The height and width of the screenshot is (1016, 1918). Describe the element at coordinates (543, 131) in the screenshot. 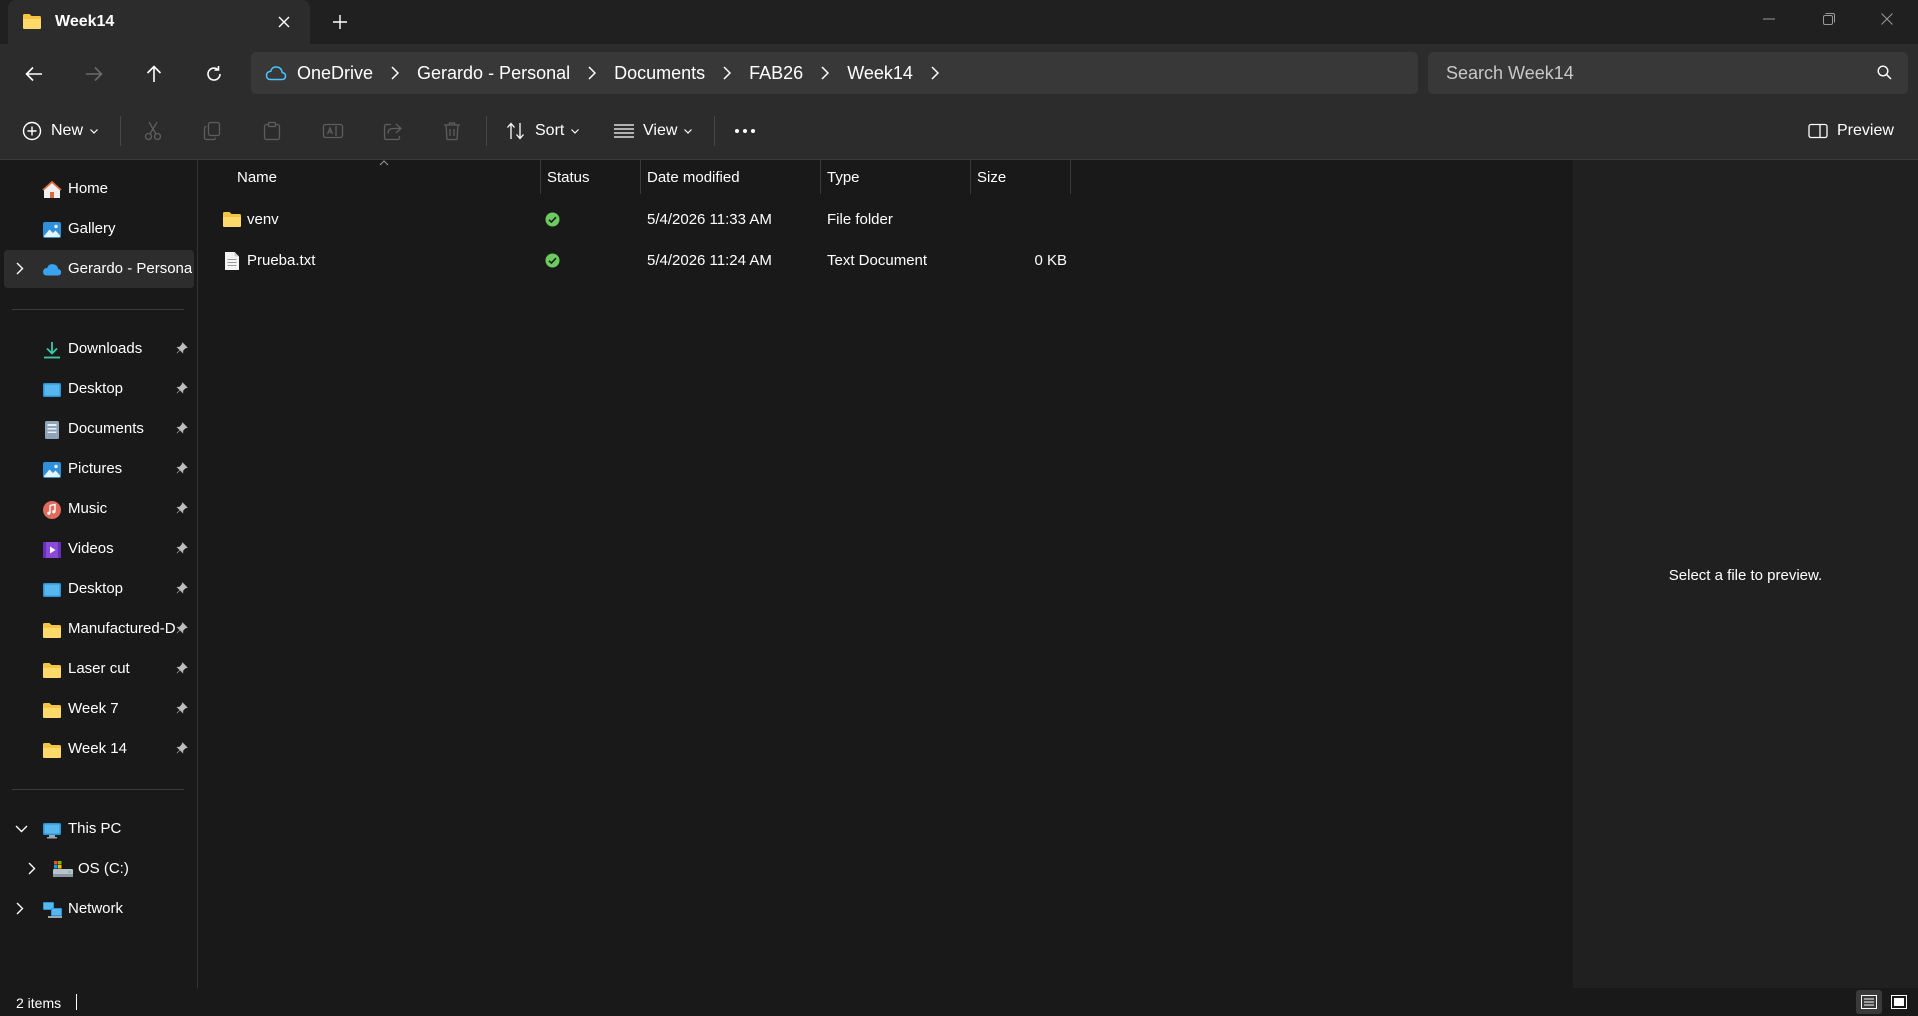

I see `sort-button: Sort` at that location.